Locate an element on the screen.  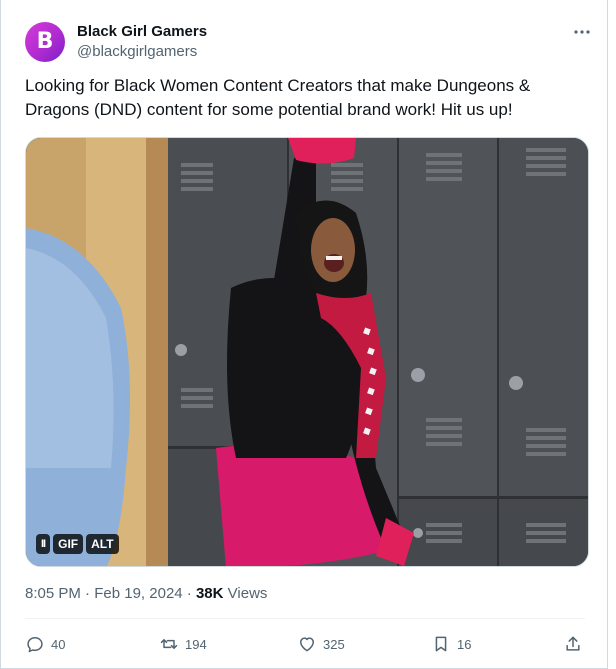
avatar-logo: B is located at coordinates (45, 41).